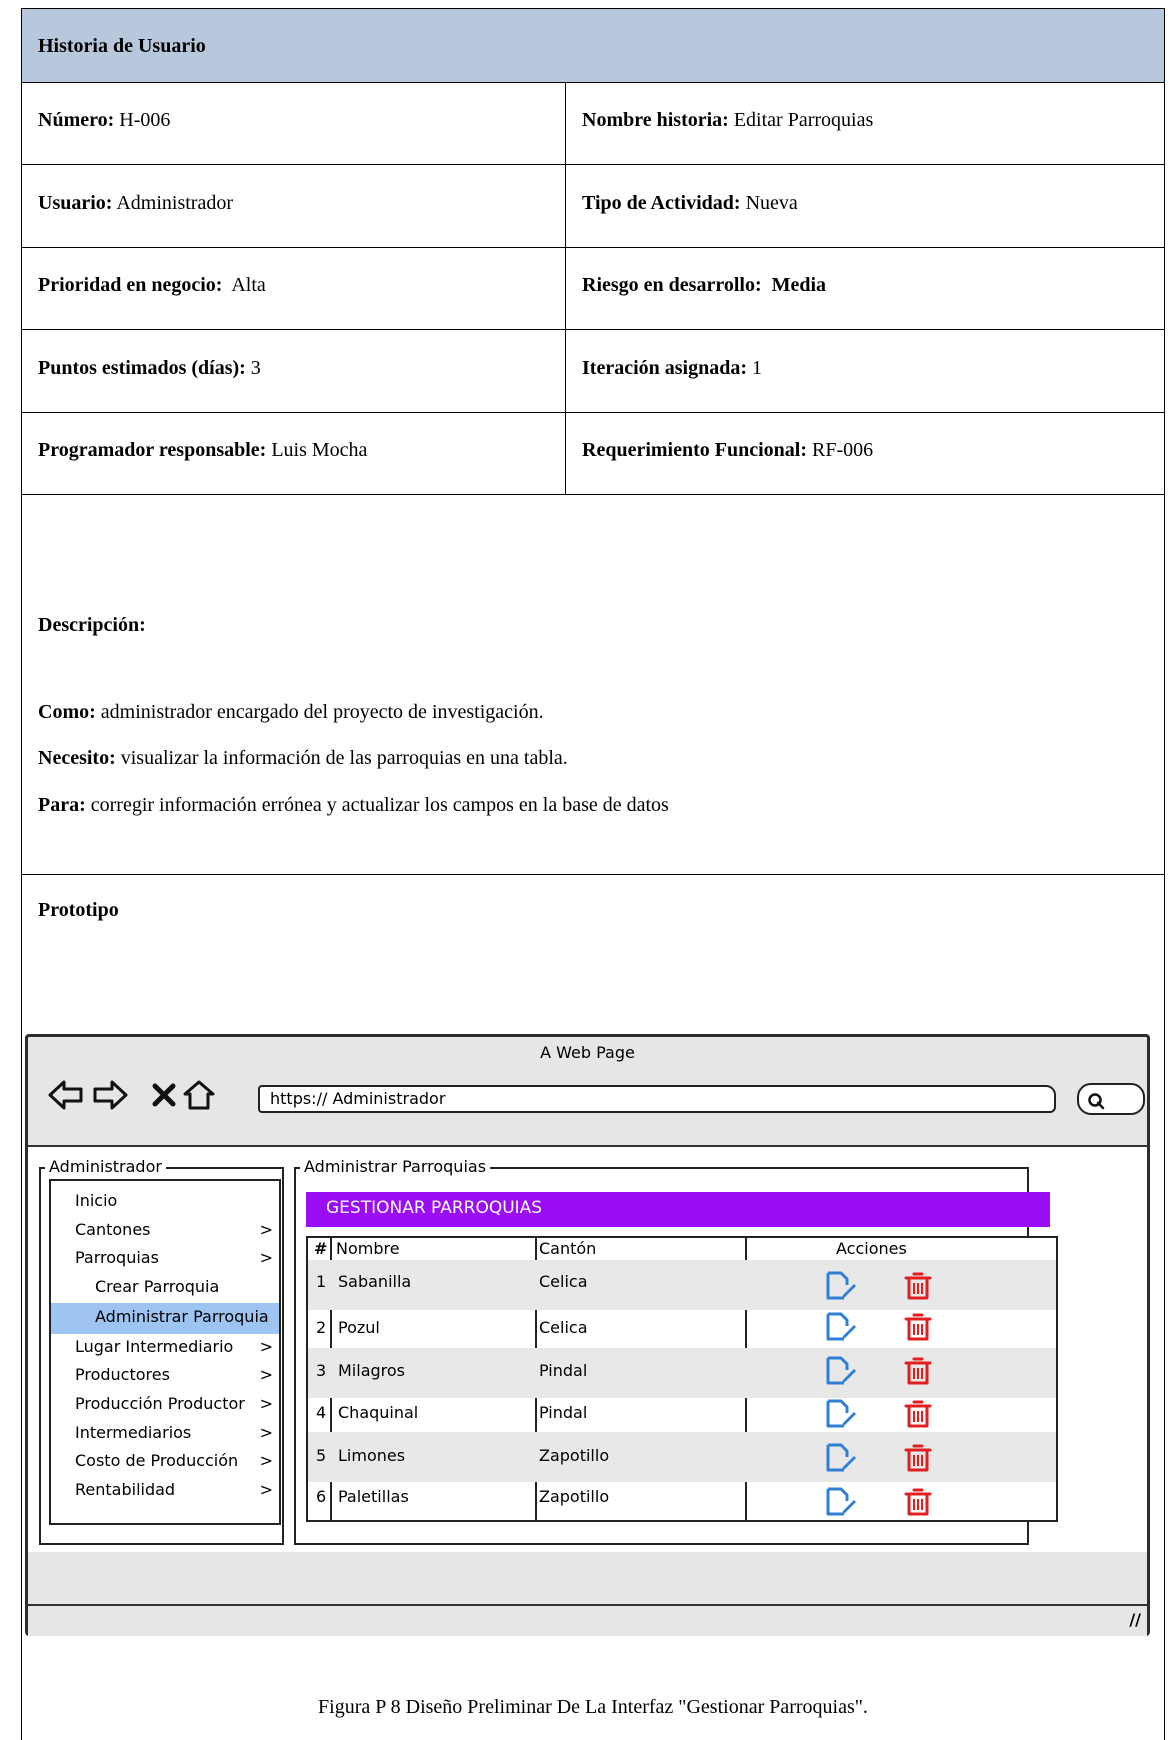  Describe the element at coordinates (1135, 1619) in the screenshot. I see `resize-grip-icon: //` at that location.